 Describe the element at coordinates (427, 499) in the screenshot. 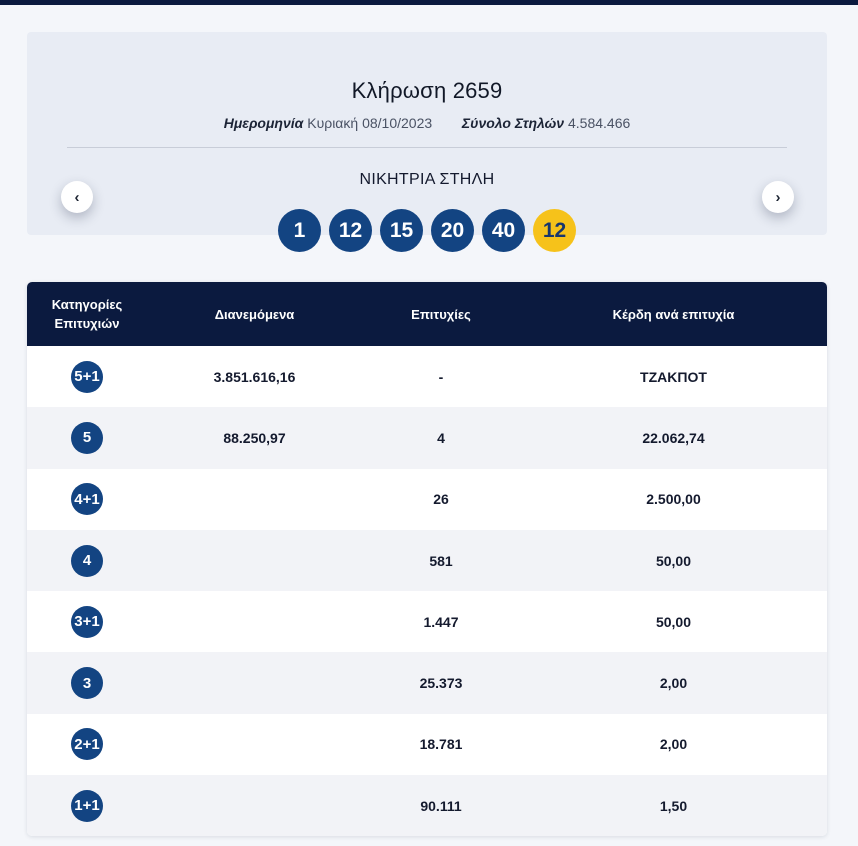

I see `table-row: 4+1 26 2.500,00` at that location.